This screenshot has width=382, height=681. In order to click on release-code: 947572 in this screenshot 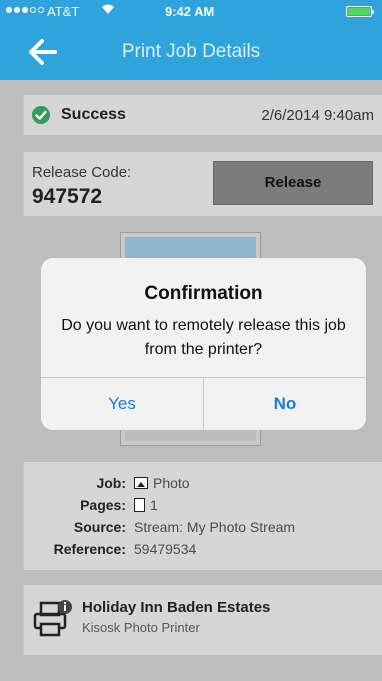, I will do `click(67, 196)`.